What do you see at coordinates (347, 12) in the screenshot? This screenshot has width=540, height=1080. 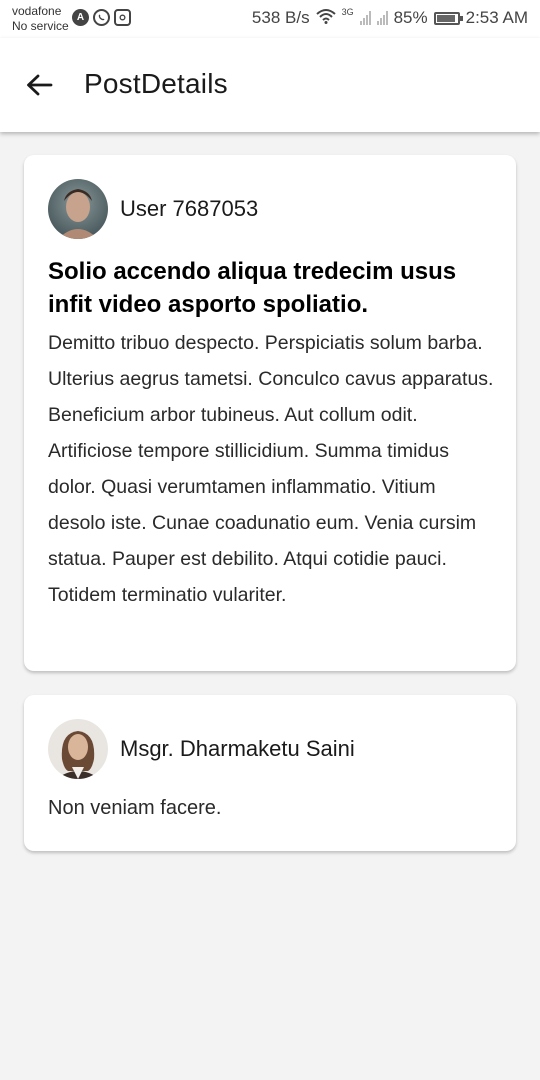 I see `network-type: 3G` at bounding box center [347, 12].